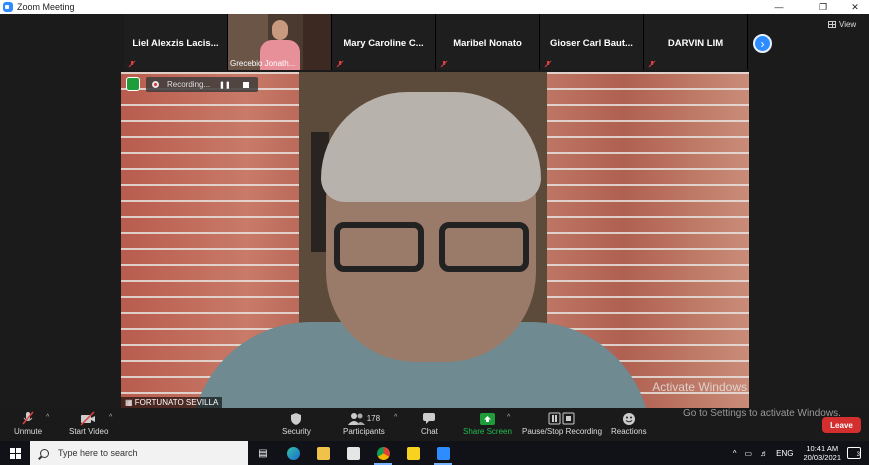 Image resolution: width=869 pixels, height=465 pixels. I want to click on language-indicator: ENG, so click(784, 453).